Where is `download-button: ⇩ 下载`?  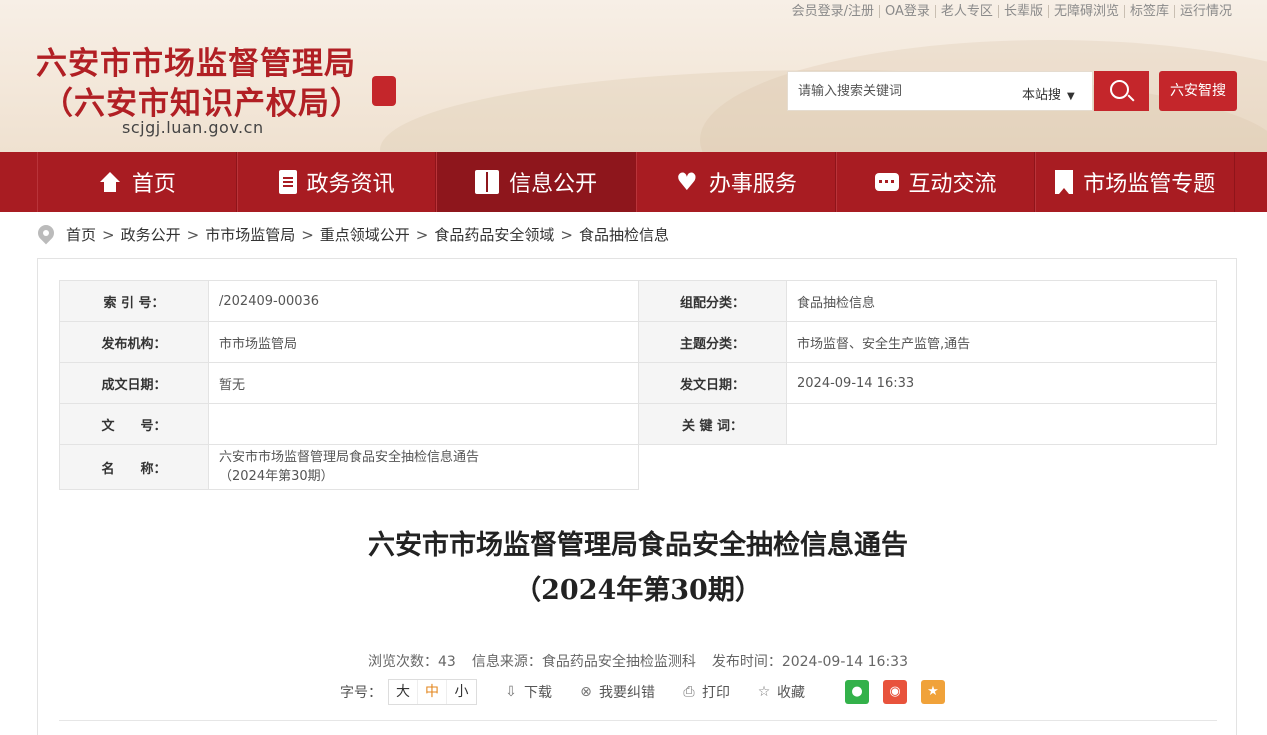
download-button: ⇩ 下载 is located at coordinates (527, 692).